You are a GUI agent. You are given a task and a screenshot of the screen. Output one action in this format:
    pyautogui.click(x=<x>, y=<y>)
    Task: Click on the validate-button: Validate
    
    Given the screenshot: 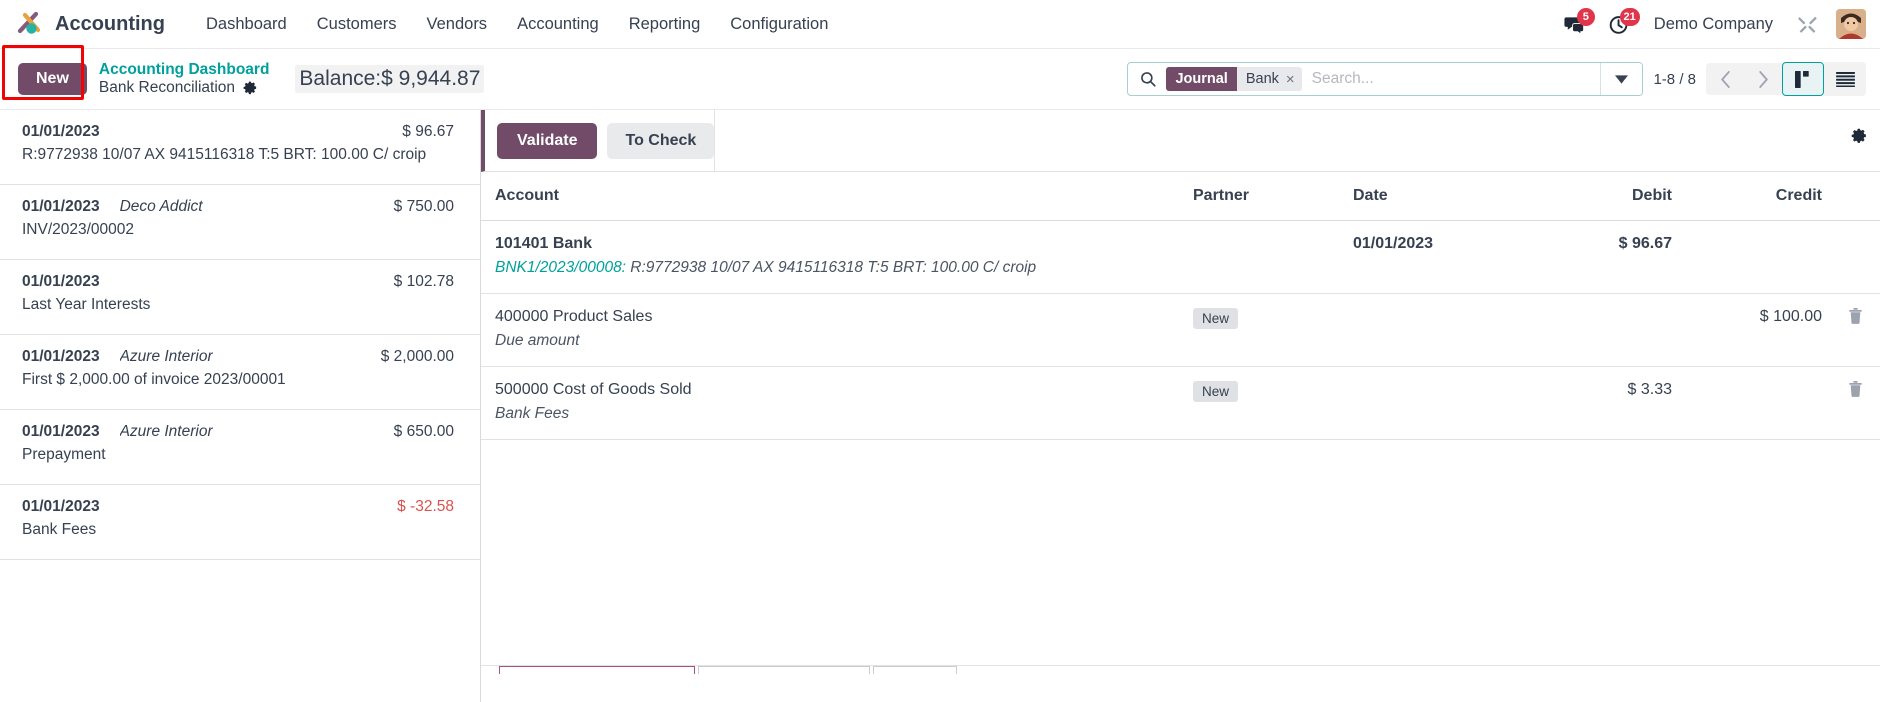 What is the action you would take?
    pyautogui.click(x=547, y=140)
    